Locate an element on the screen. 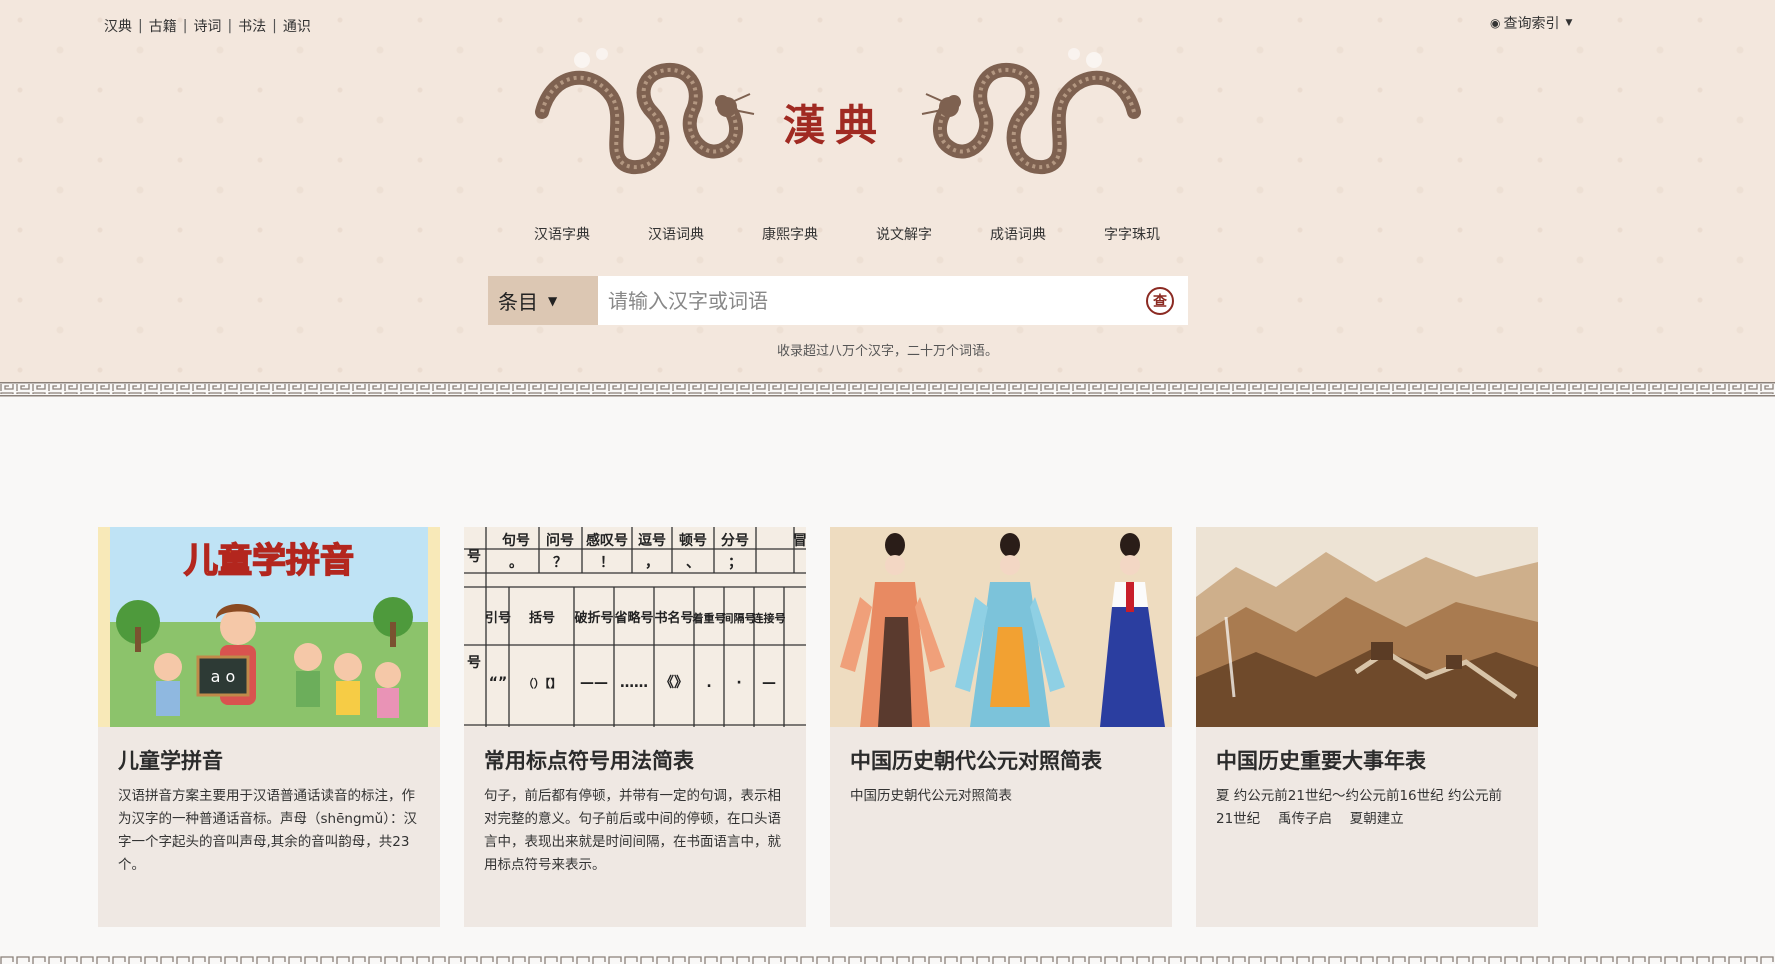 Image resolution: width=1775 pixels, height=964 pixels. table-mark-cell: （）【】 is located at coordinates (542, 683).